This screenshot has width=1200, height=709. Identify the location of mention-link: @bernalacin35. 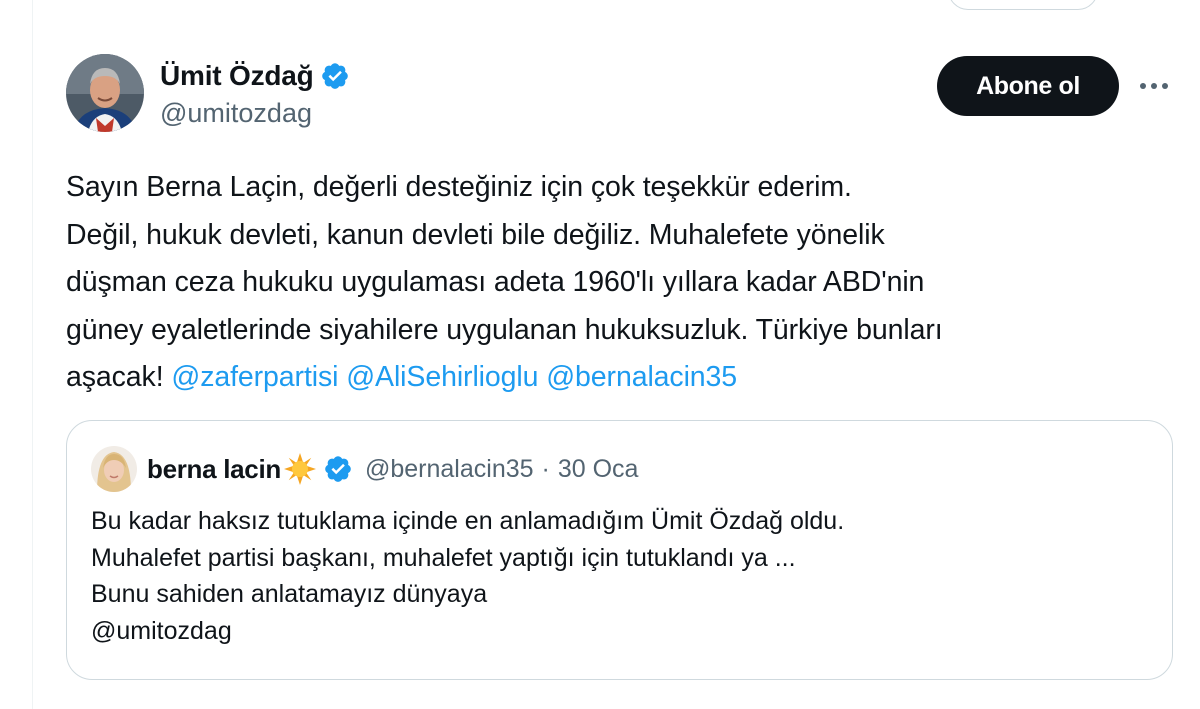
(641, 377).